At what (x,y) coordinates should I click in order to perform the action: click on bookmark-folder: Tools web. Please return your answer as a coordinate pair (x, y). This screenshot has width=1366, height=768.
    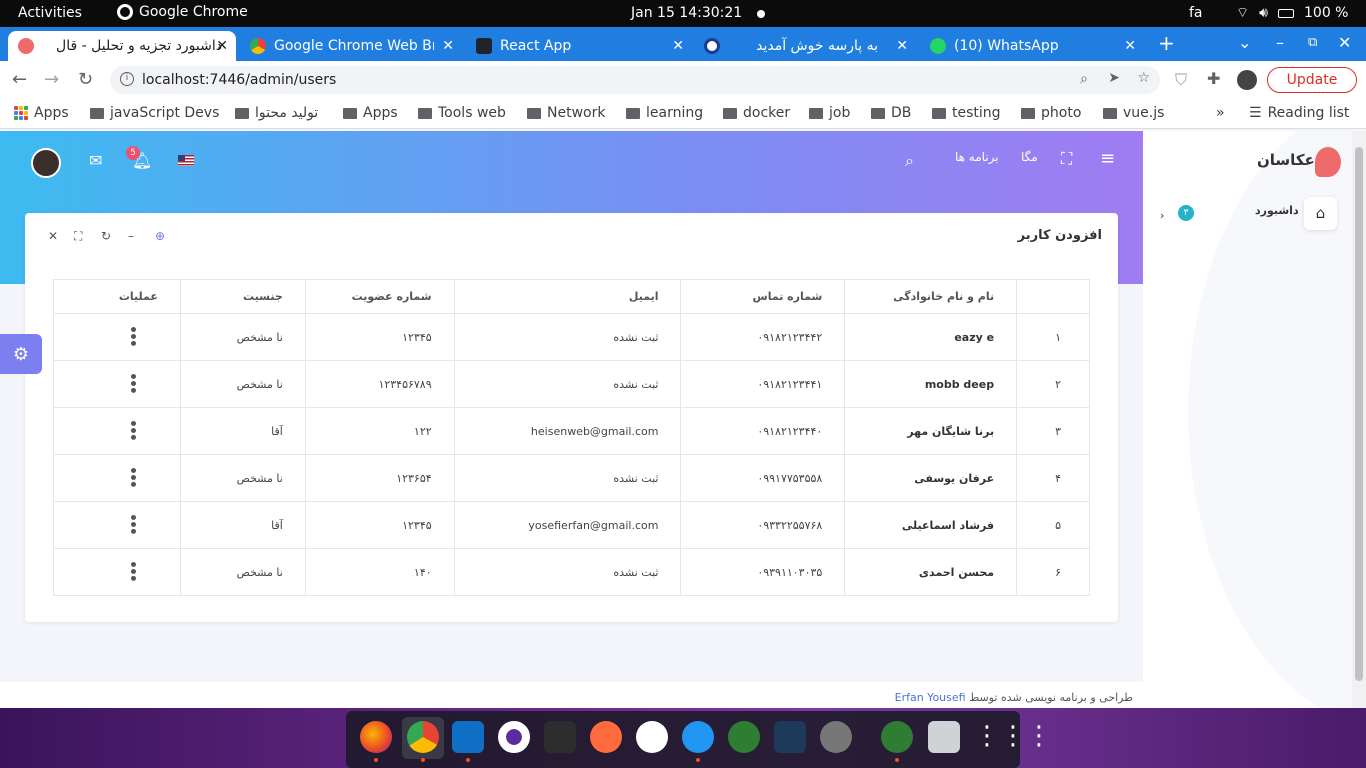
    Looking at the image, I should click on (462, 113).